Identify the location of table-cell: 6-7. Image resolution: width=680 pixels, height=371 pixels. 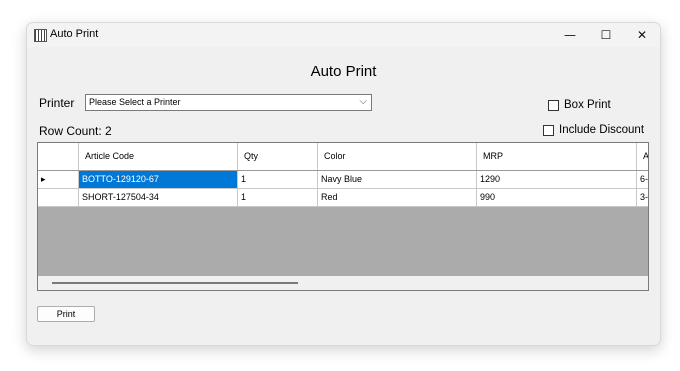
(642, 179).